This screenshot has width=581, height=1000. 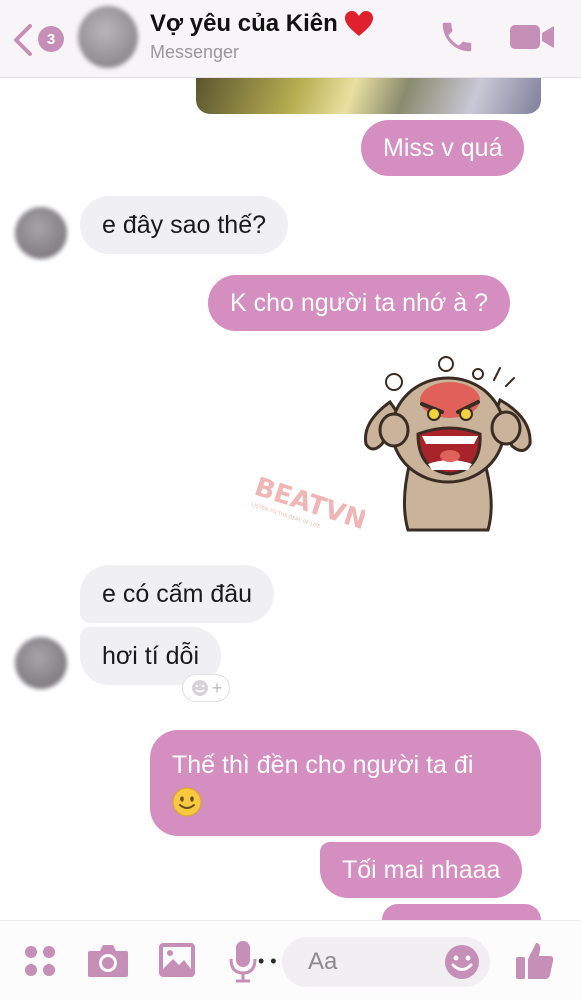 I want to click on gallery-button, so click(x=177, y=962).